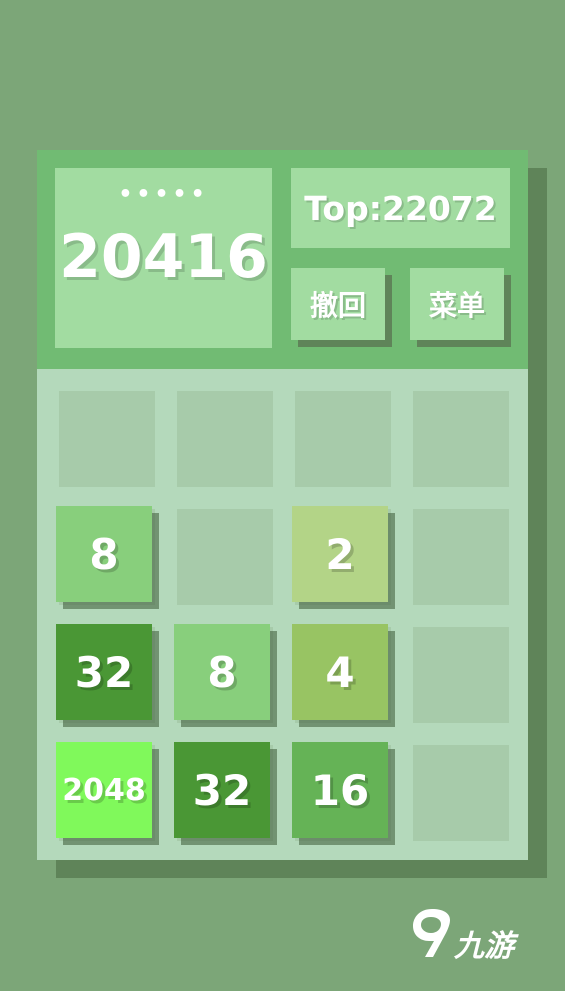  What do you see at coordinates (340, 672) in the screenshot?
I see `tile-4: 4` at bounding box center [340, 672].